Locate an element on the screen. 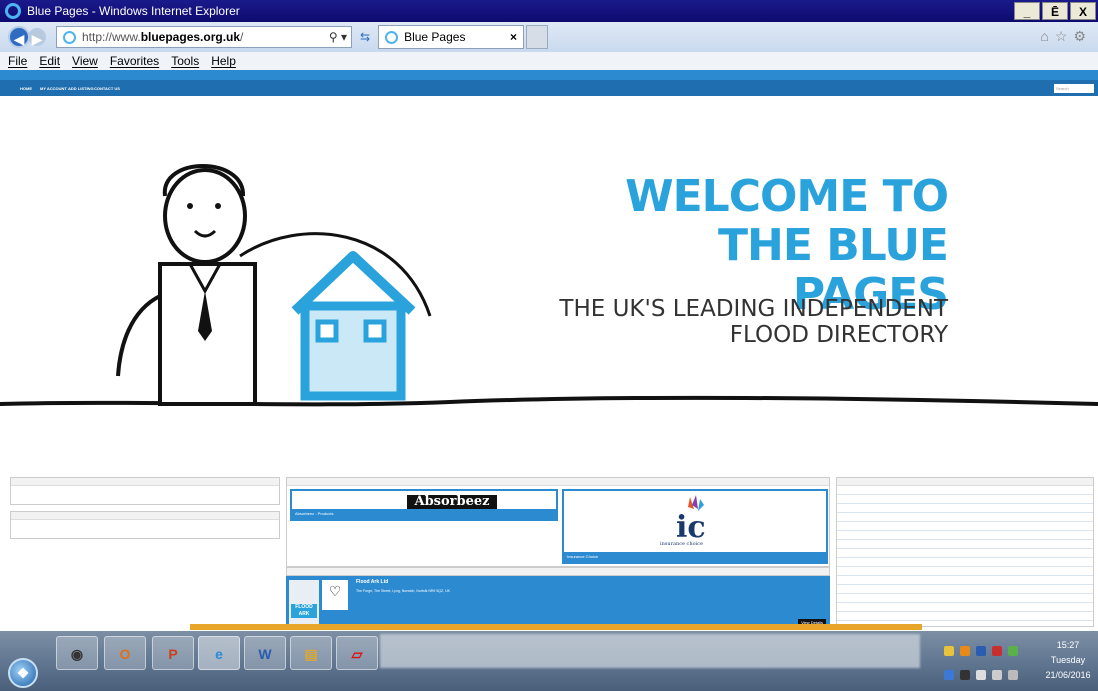 The height and width of the screenshot is (691, 1098). url-prefix: http://www. is located at coordinates (111, 37).